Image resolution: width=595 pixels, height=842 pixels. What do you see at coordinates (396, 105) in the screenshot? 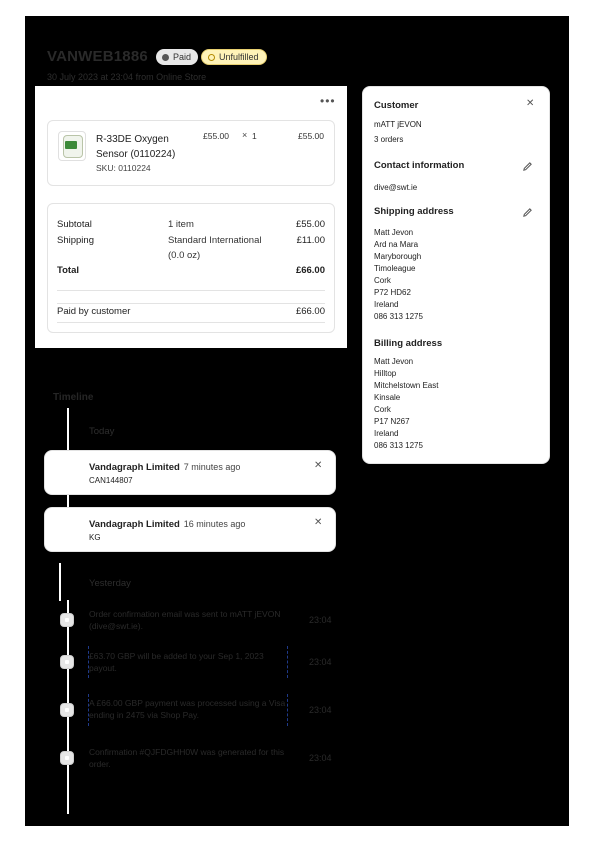
I see `customer-heading: Customer` at bounding box center [396, 105].